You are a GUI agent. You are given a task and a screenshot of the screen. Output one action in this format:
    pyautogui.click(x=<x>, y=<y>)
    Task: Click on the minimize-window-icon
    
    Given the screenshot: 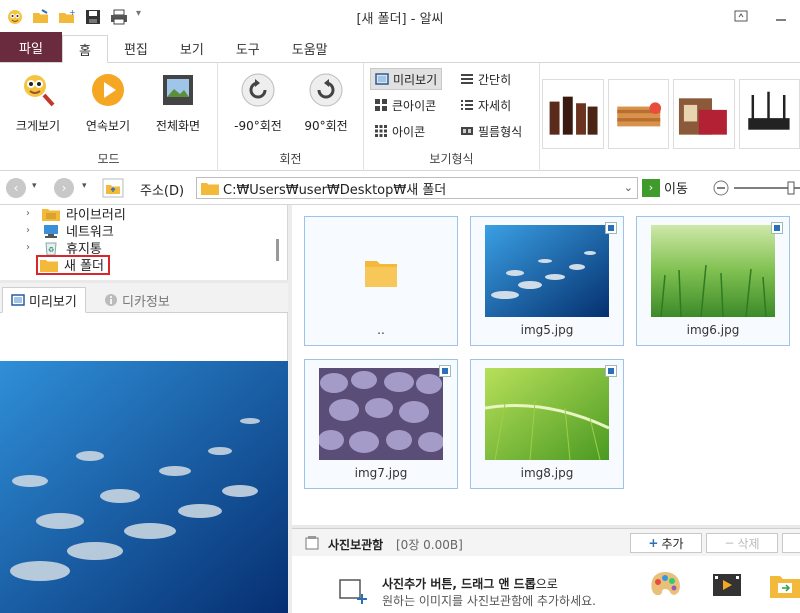 What is the action you would take?
    pyautogui.click(x=781, y=16)
    